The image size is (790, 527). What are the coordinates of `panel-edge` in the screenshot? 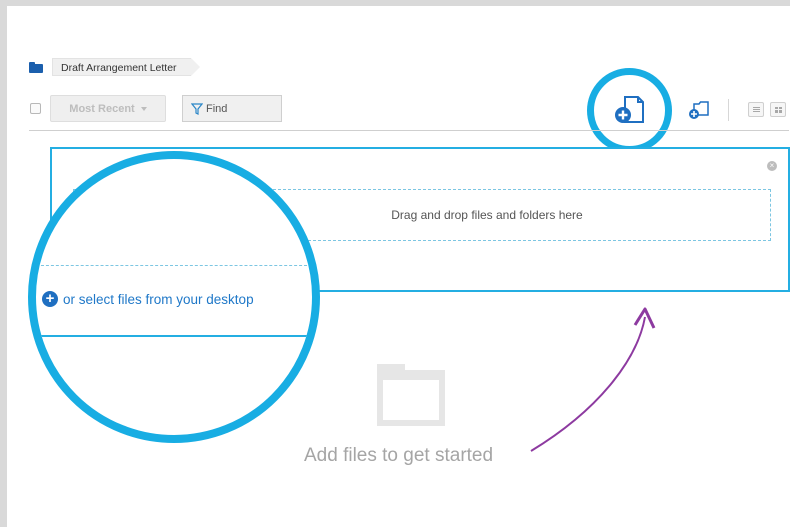 It's located at (174, 336).